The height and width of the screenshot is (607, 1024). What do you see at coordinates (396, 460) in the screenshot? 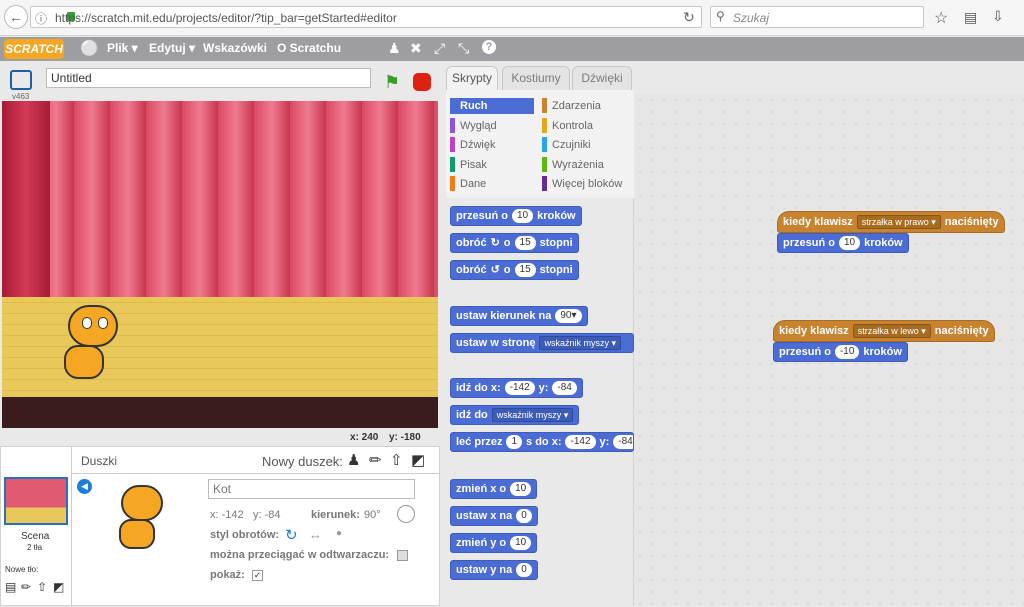
I see `upload-sprite-icon: ⇧` at bounding box center [396, 460].